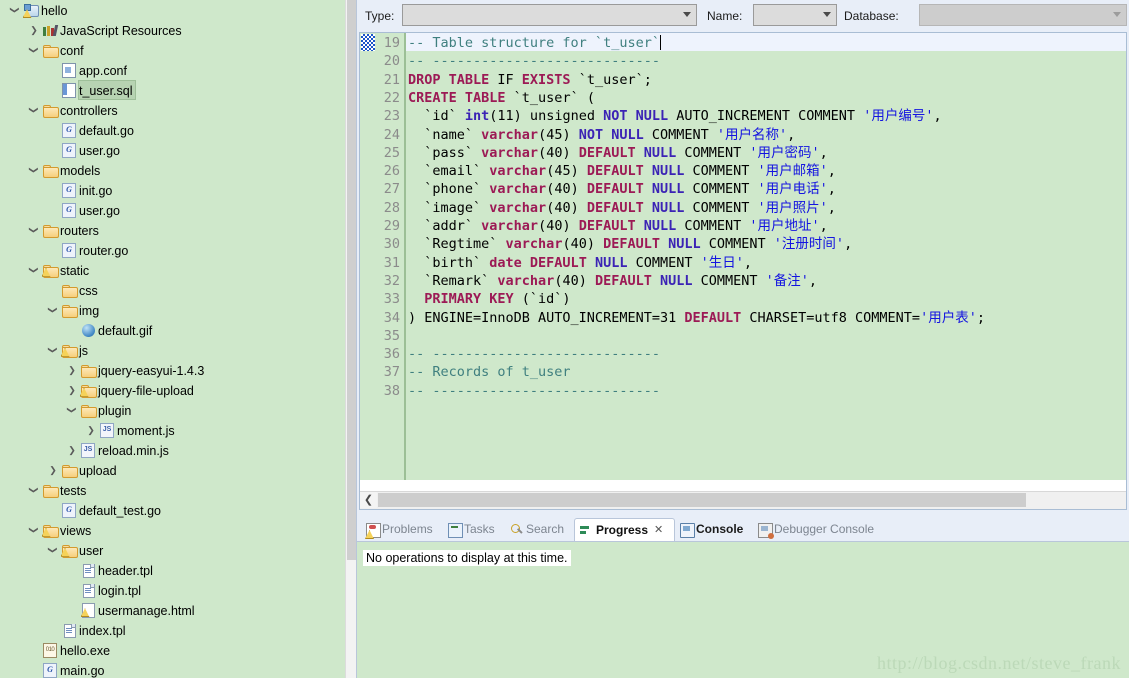 This screenshot has height=678, width=1129. Describe the element at coordinates (391, 79) in the screenshot. I see `line-number: 21` at that location.